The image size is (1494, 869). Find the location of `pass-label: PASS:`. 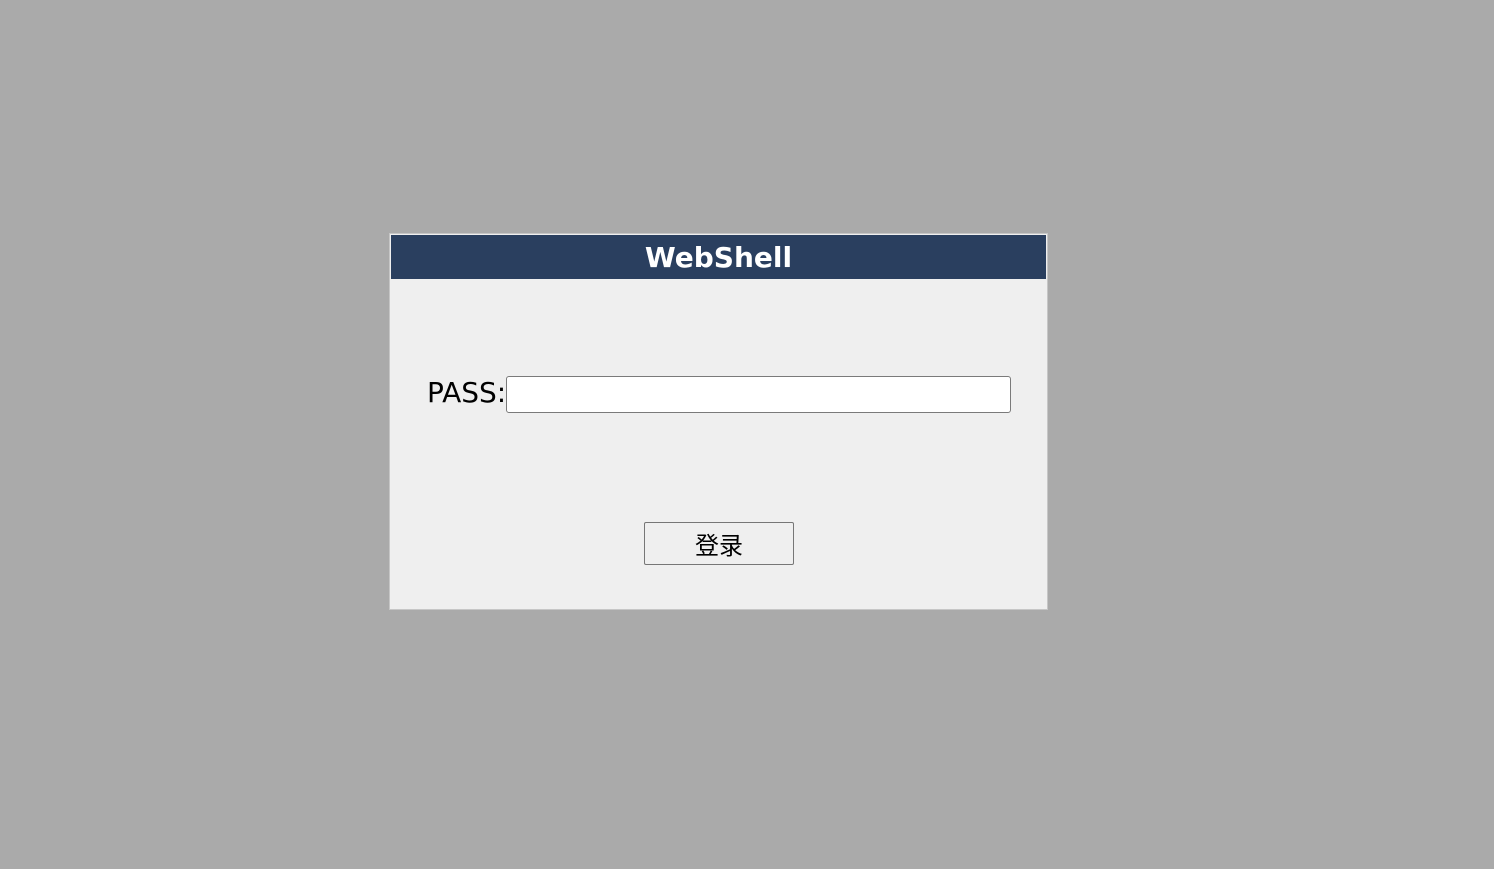

pass-label: PASS: is located at coordinates (467, 392).